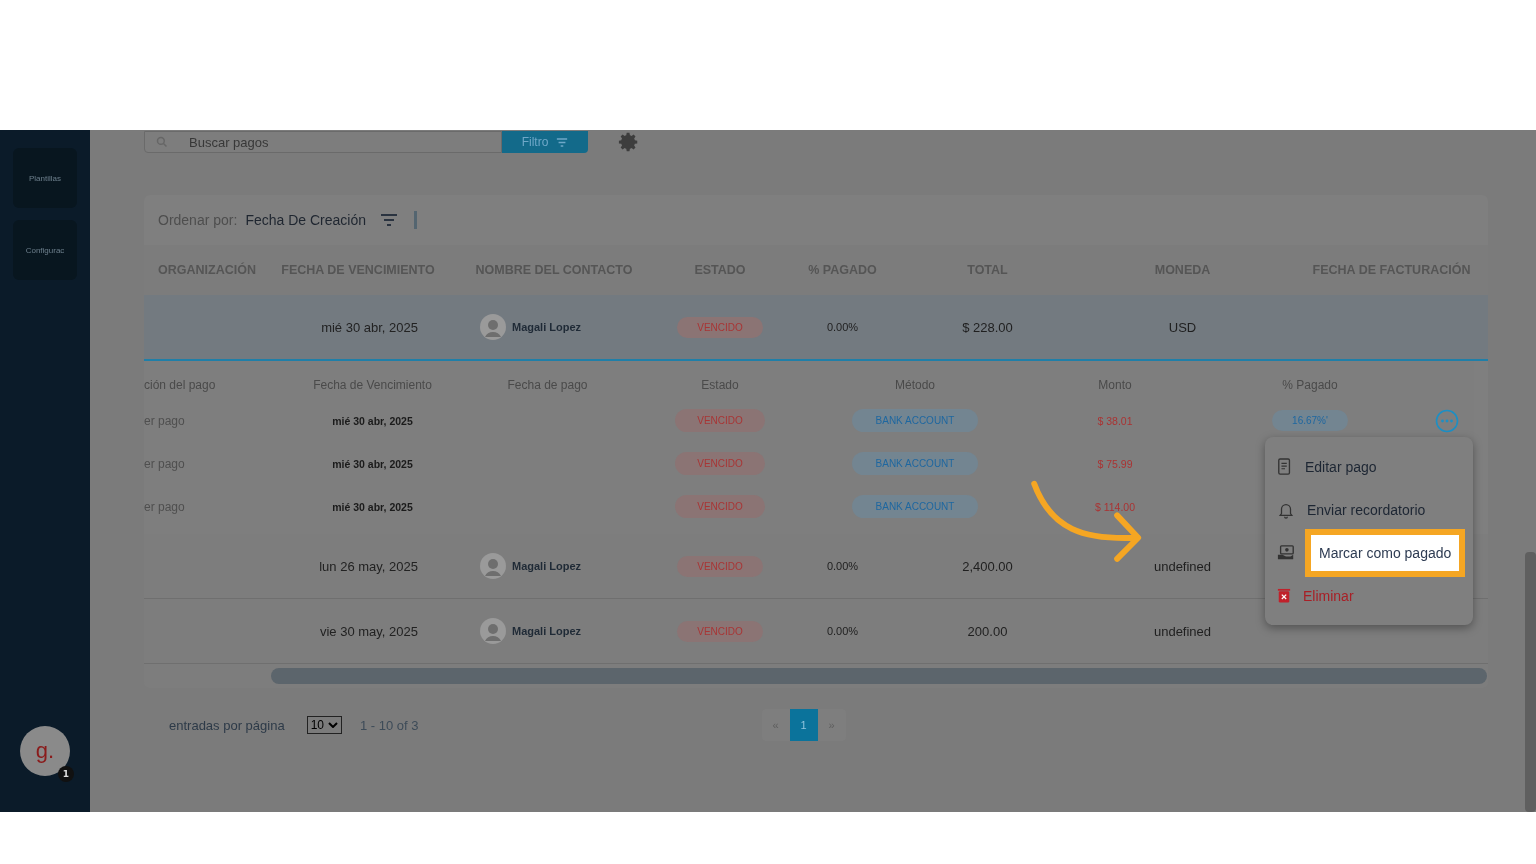 The image size is (1536, 864). Describe the element at coordinates (775, 725) in the screenshot. I see `page-button: «` at that location.